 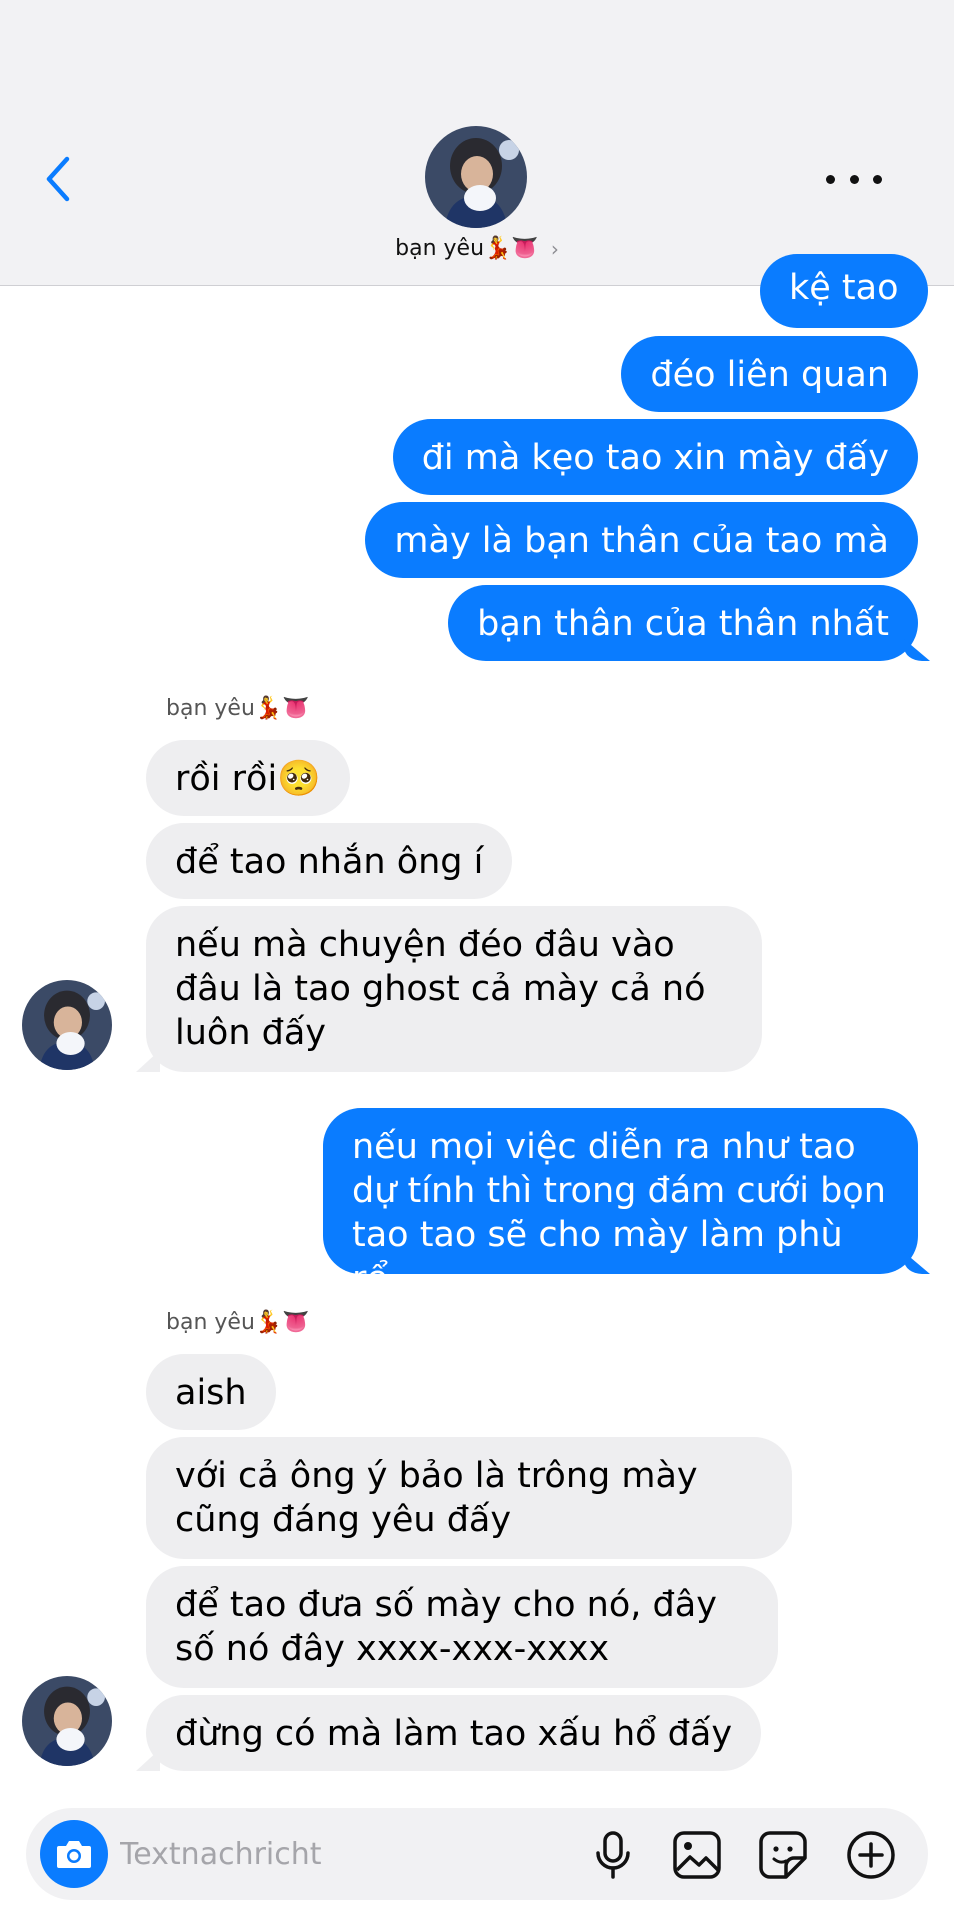 I want to click on contact-name: bạn yêu💃👅, so click(x=467, y=248).